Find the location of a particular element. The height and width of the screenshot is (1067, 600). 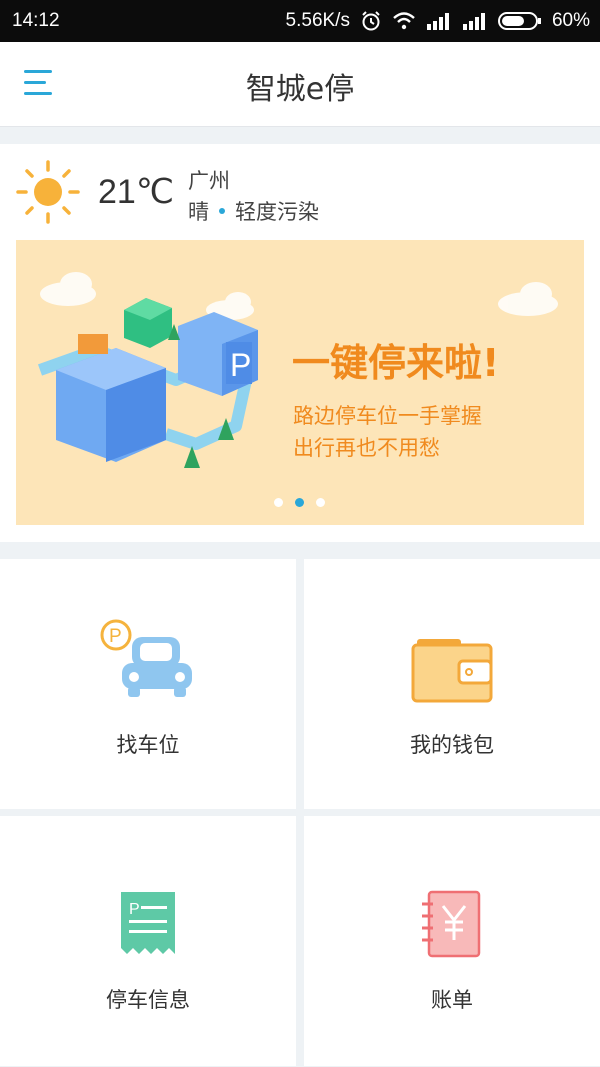

carousel-indicator is located at coordinates (299, 502).